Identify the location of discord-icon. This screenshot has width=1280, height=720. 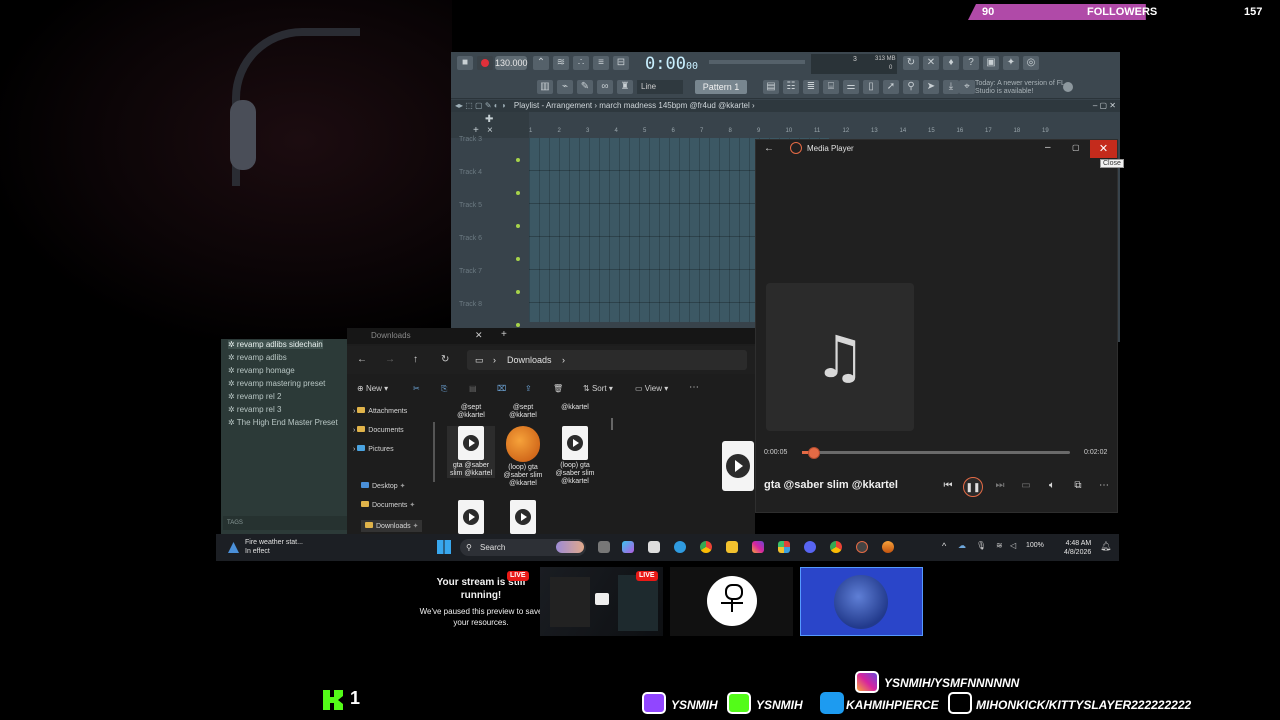
(810, 547).